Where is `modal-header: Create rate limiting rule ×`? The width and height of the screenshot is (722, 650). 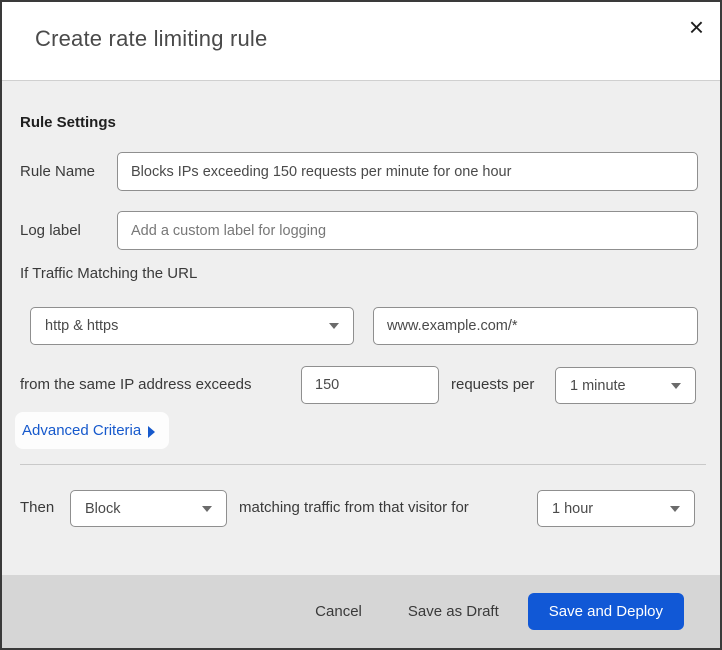
modal-header: Create rate limiting rule × is located at coordinates (361, 41).